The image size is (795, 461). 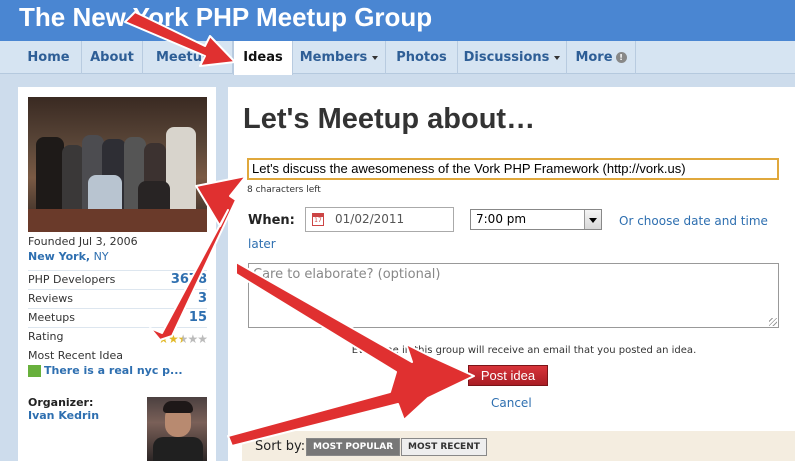 I want to click on location-state: NY, so click(x=101, y=256).